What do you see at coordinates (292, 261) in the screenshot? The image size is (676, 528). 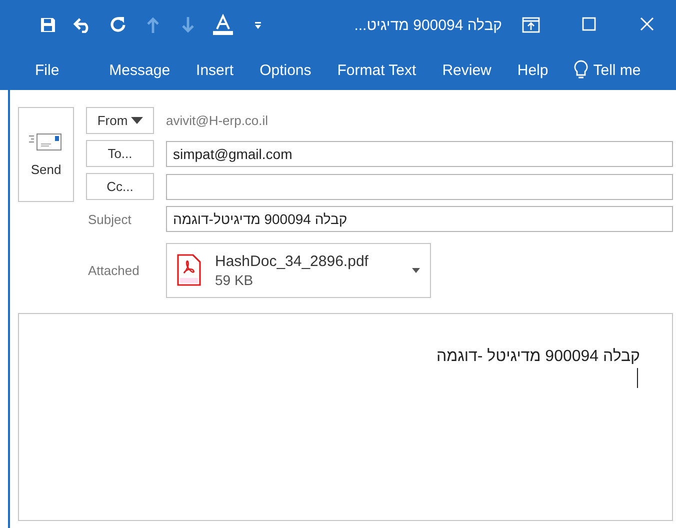 I see `file-name: HashDoc_34_2896.pdf` at bounding box center [292, 261].